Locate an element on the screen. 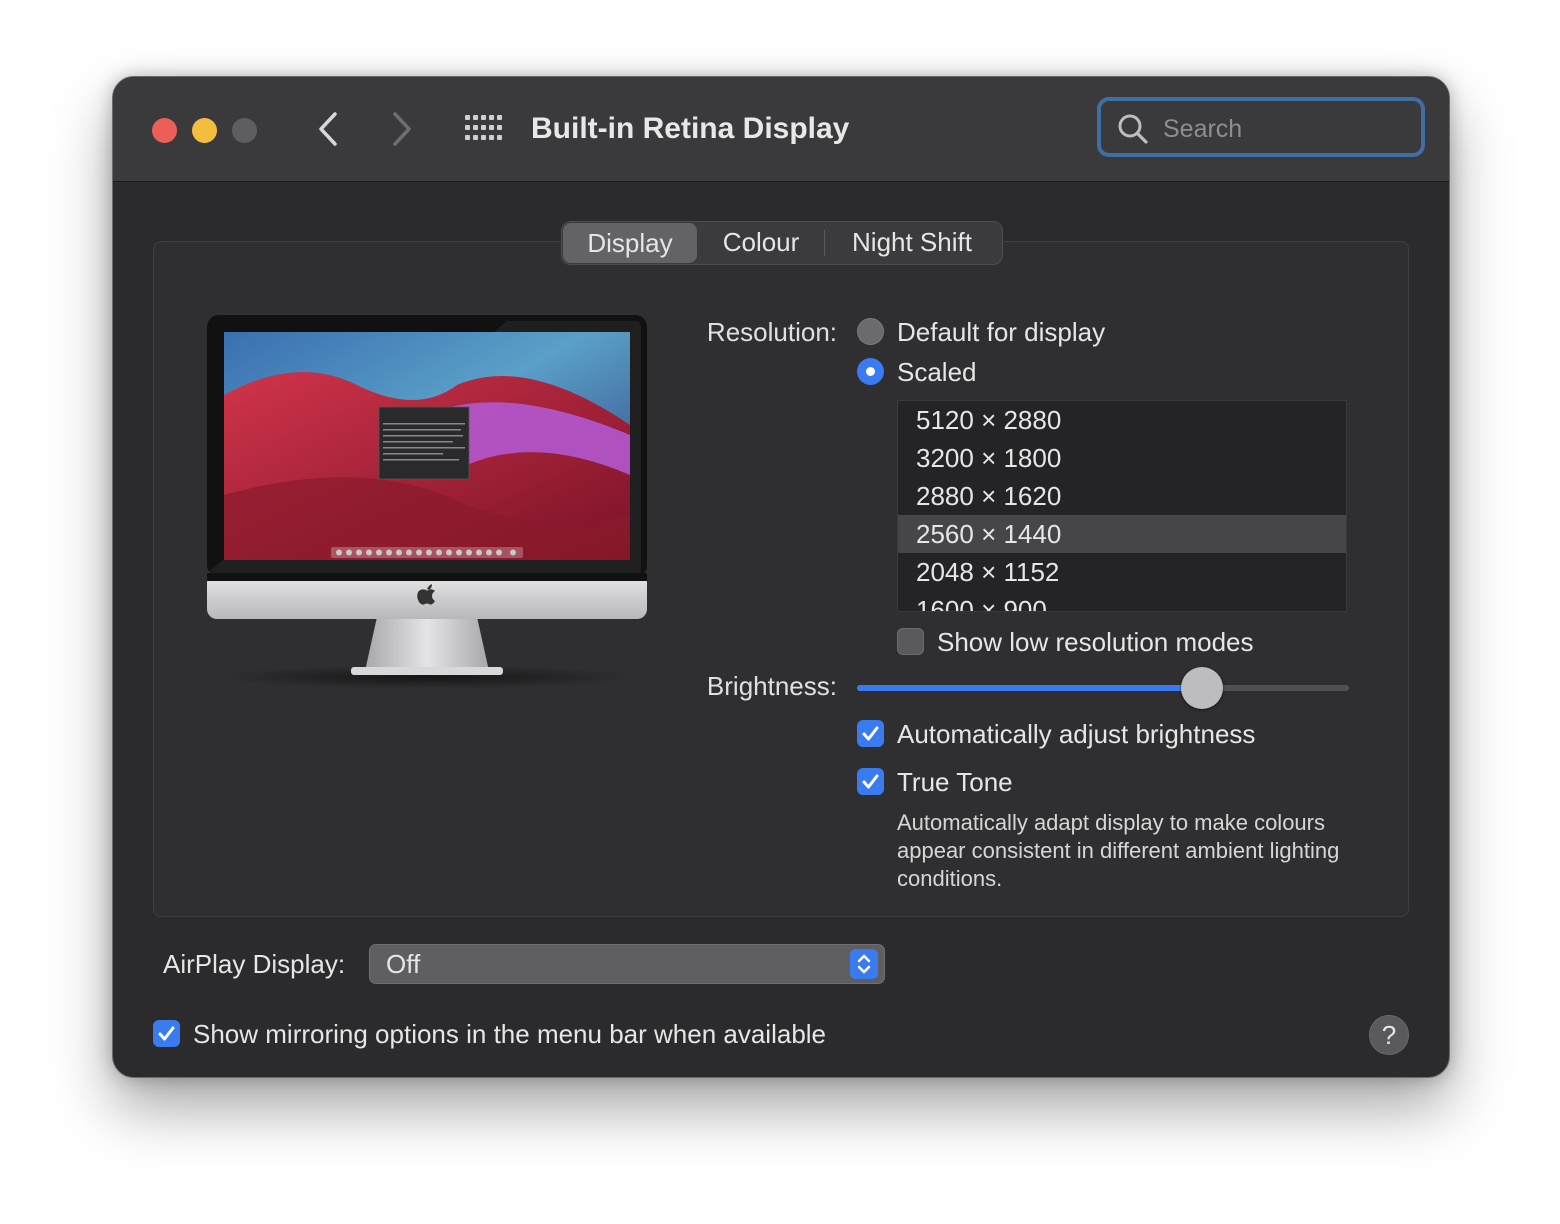 This screenshot has width=1560, height=1224. chevron-left-icon is located at coordinates (328, 129).